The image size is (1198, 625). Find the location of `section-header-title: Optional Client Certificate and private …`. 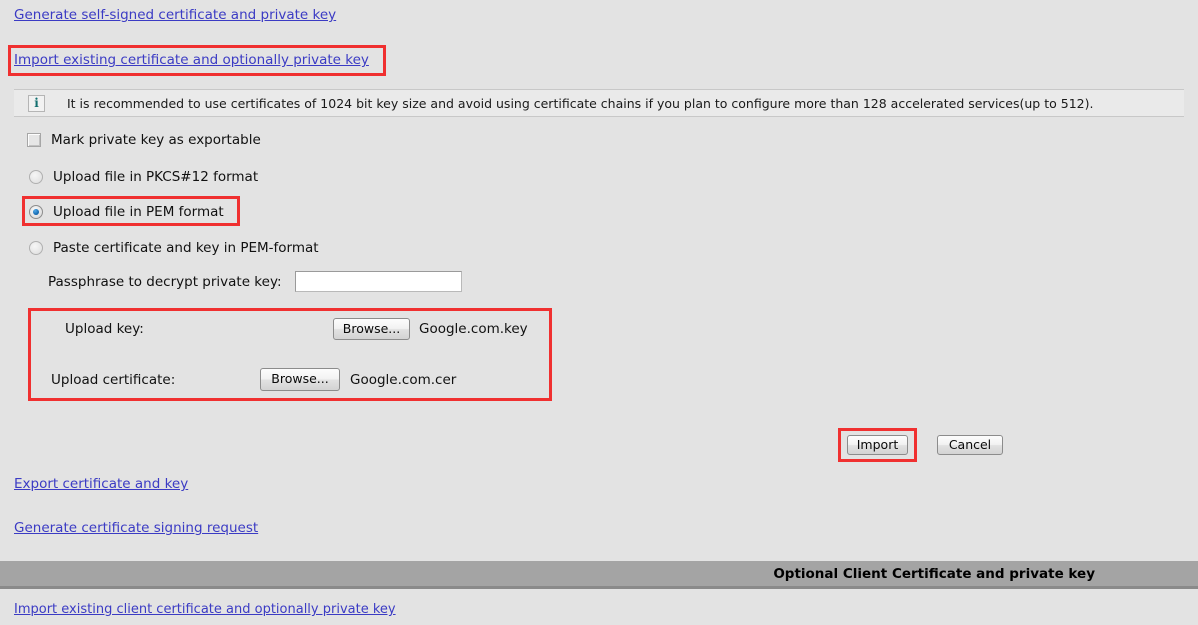

section-header-title: Optional Client Certificate and private … is located at coordinates (934, 573).